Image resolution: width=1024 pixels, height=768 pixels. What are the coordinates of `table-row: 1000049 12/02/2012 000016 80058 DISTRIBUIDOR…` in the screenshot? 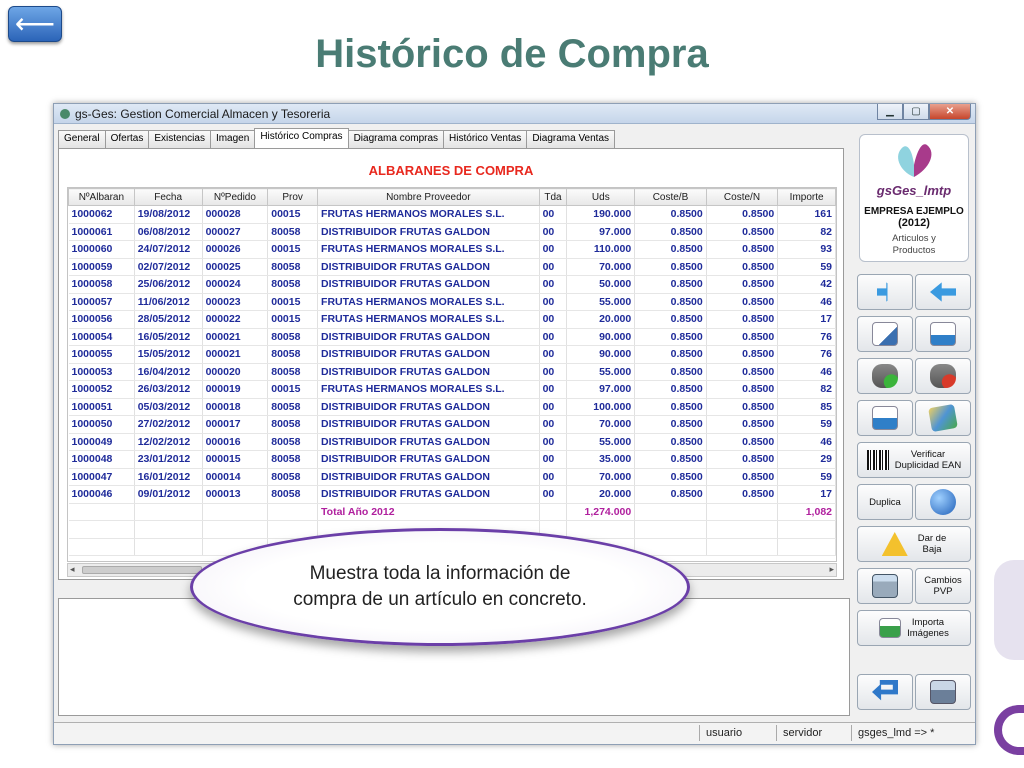 It's located at (452, 442).